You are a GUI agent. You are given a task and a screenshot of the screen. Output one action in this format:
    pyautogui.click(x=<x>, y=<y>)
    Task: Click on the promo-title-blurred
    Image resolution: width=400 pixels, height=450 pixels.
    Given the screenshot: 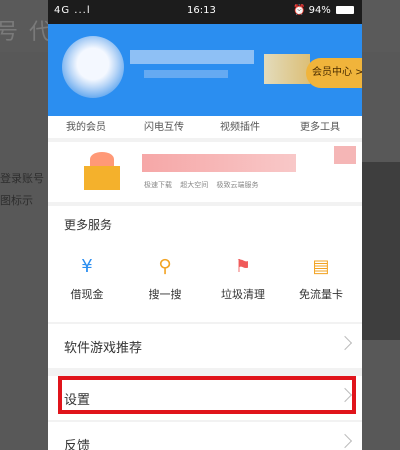 What is the action you would take?
    pyautogui.click(x=219, y=163)
    